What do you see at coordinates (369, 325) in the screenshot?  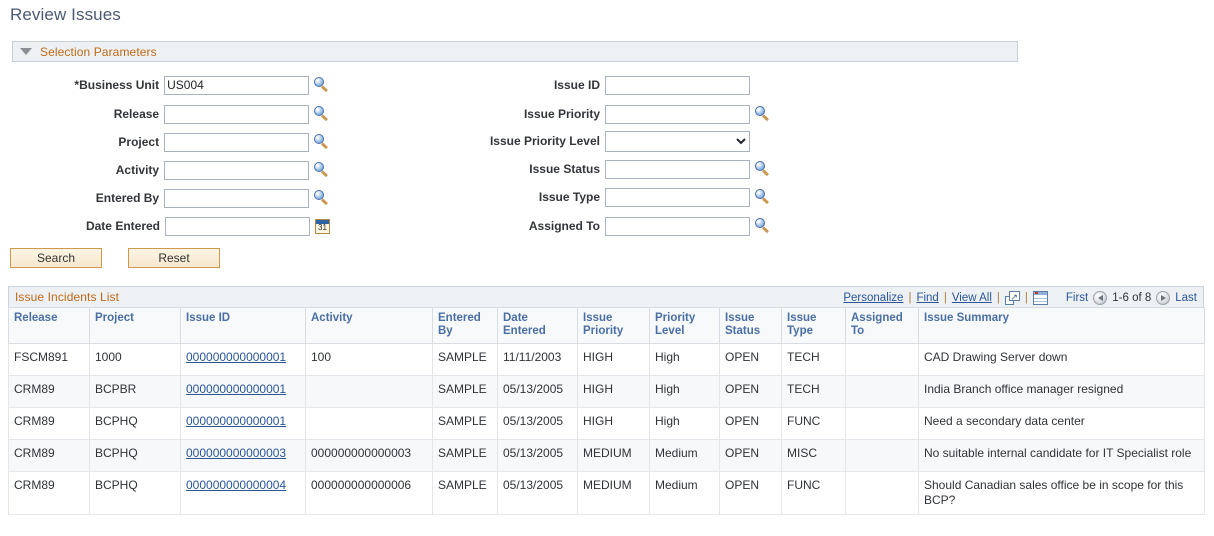 I see `column-header-activity: Activity` at bounding box center [369, 325].